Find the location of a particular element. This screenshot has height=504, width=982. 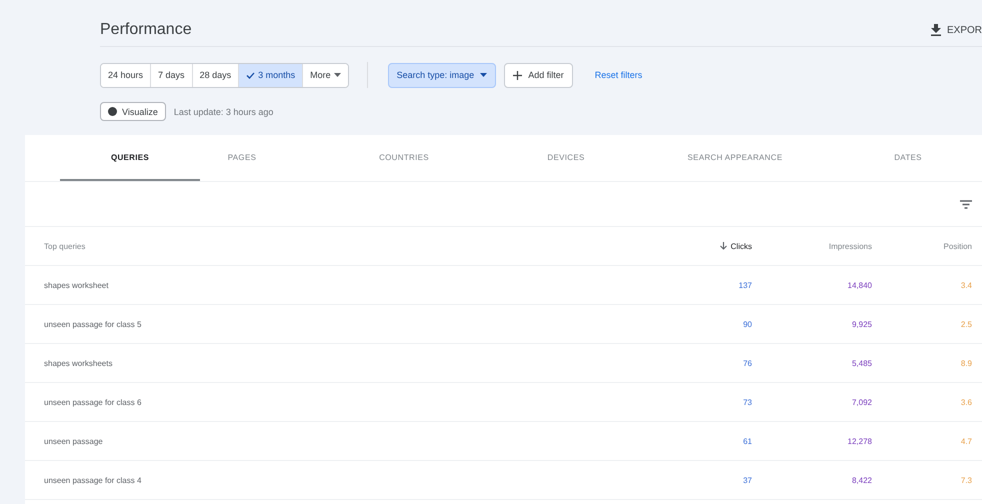

export-button: EXPOR is located at coordinates (956, 30).